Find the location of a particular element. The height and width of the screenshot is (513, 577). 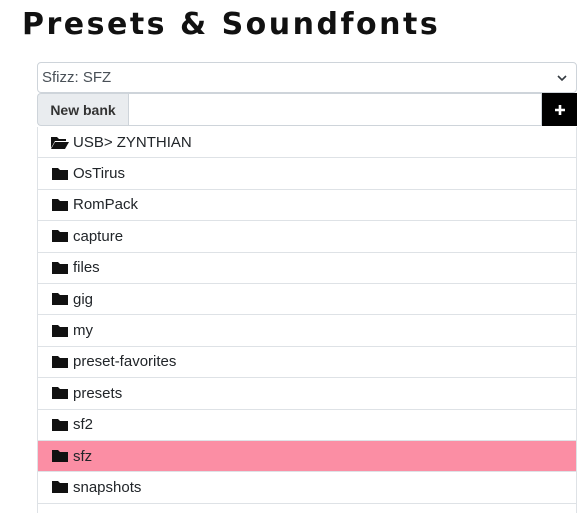

engine-select-value: Sfizz: SFZ is located at coordinates (77, 77).